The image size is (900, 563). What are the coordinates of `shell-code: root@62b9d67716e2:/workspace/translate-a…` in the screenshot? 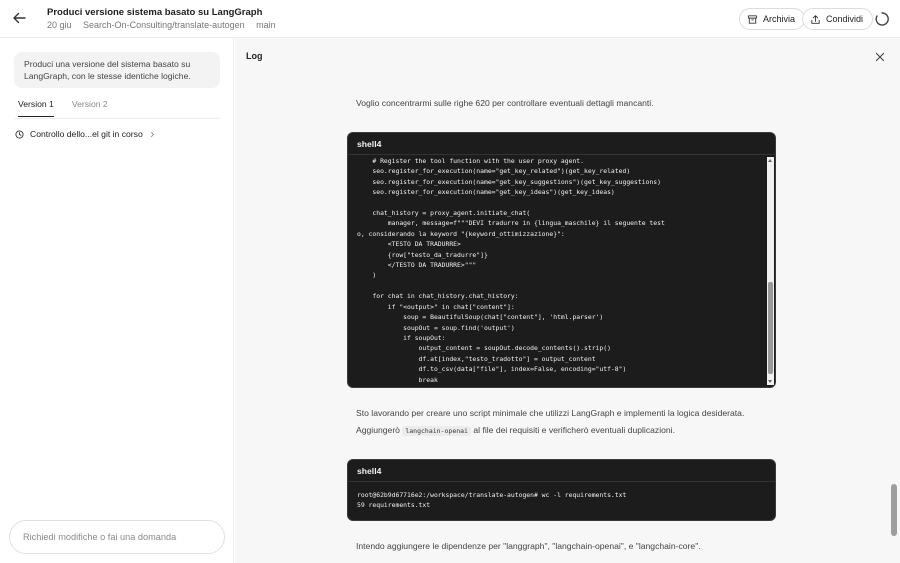 It's located at (492, 500).